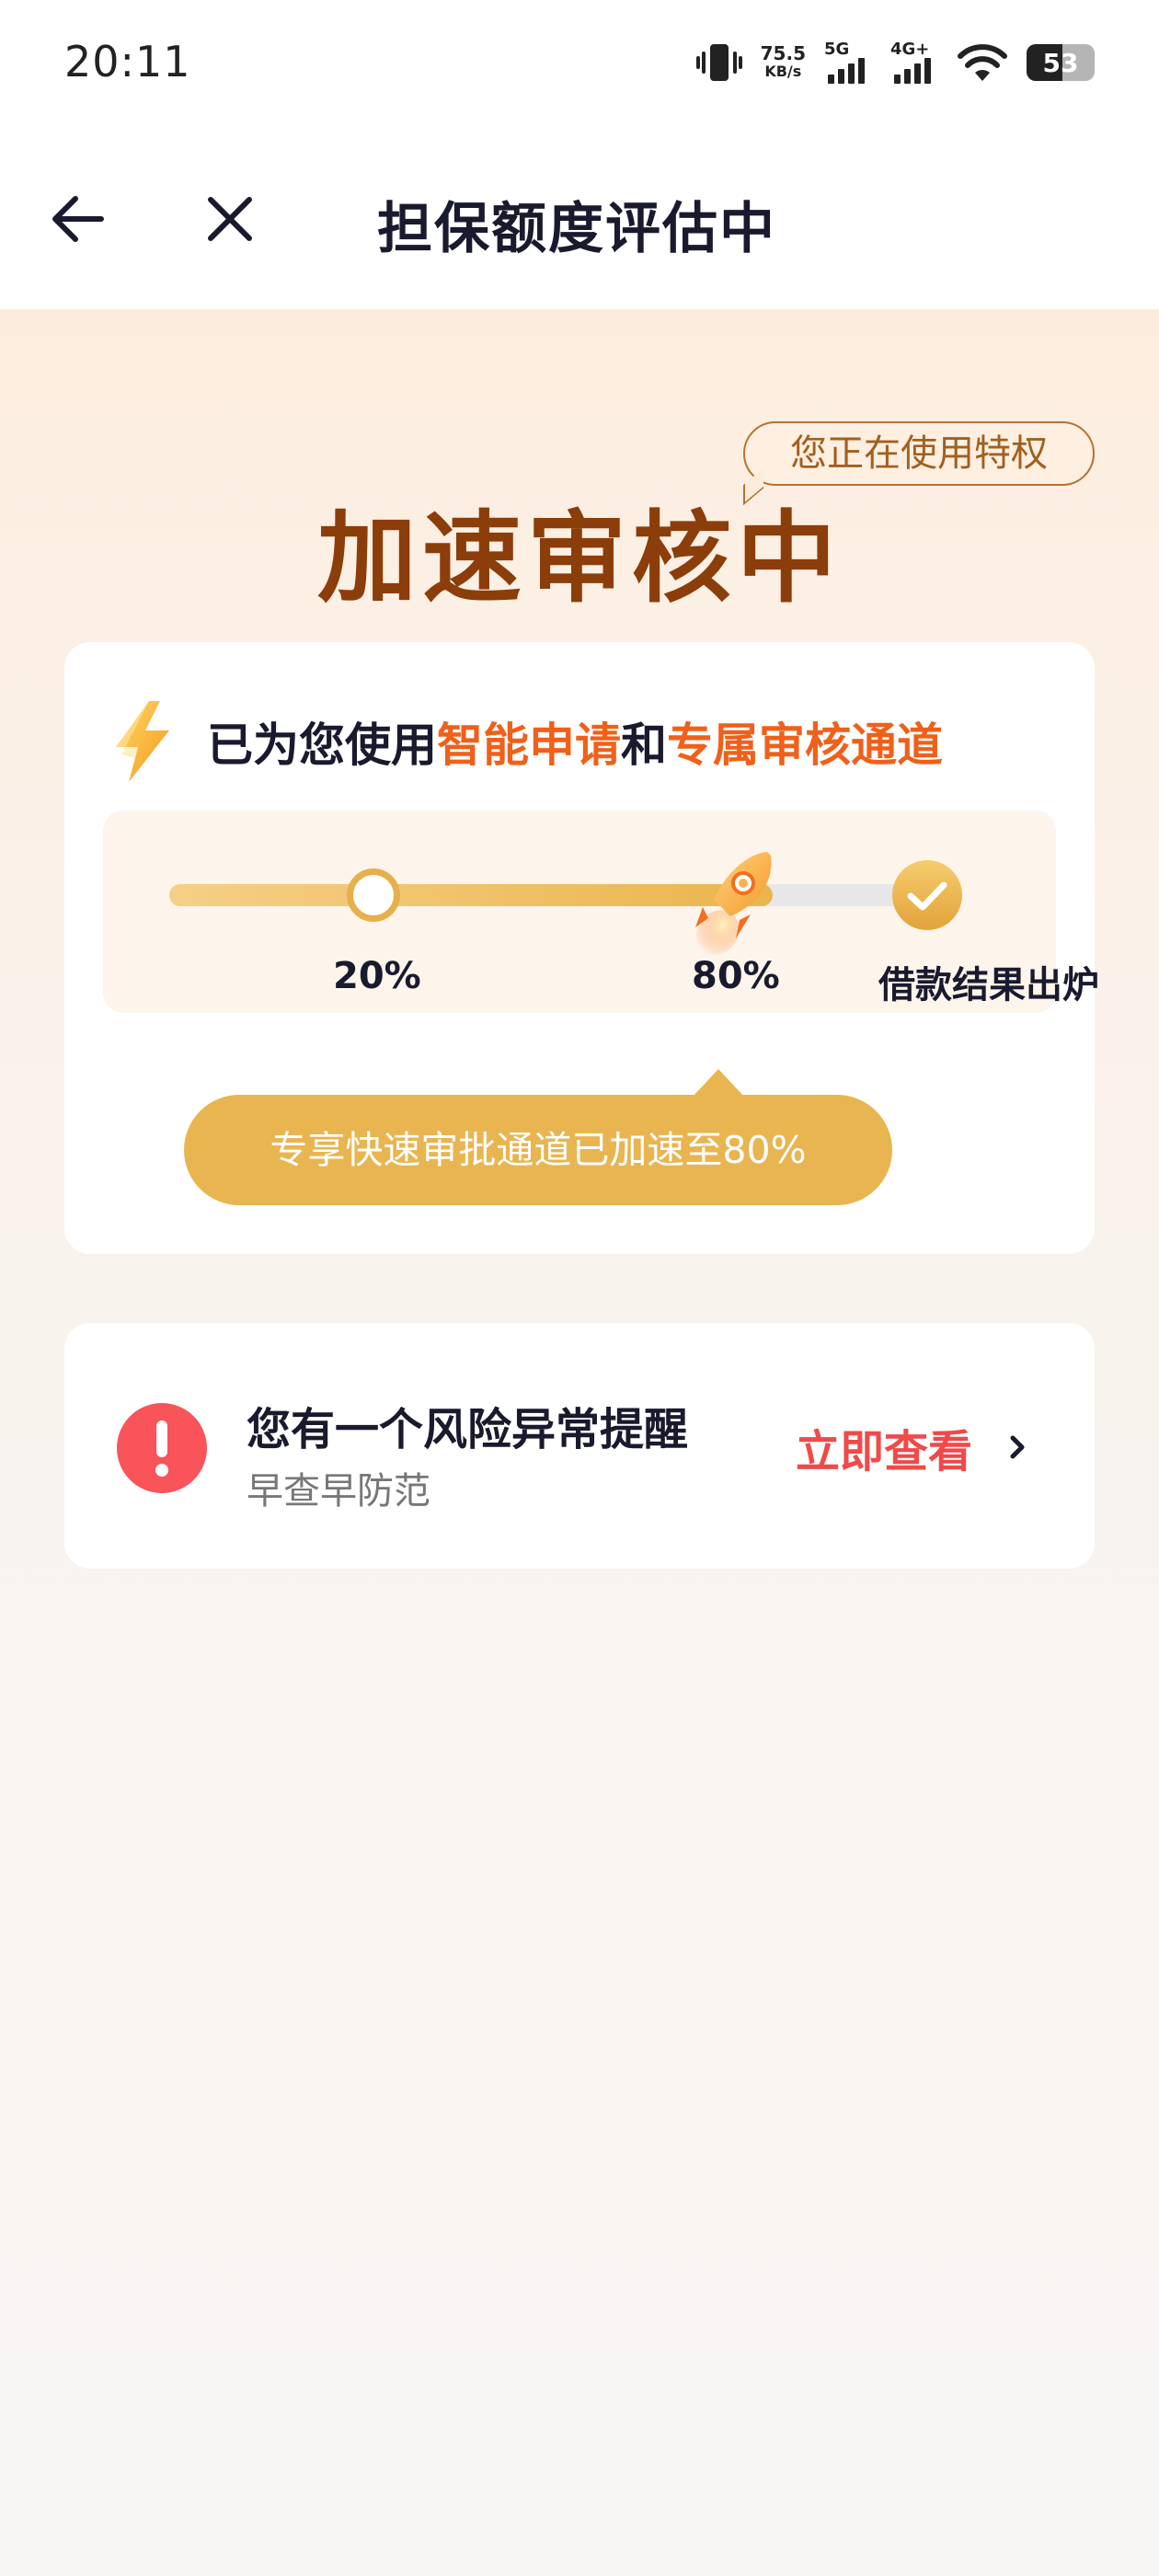 This screenshot has height=2576, width=1159. Describe the element at coordinates (914, 62) in the screenshot. I see `signal-icon-2: 4G+` at that location.